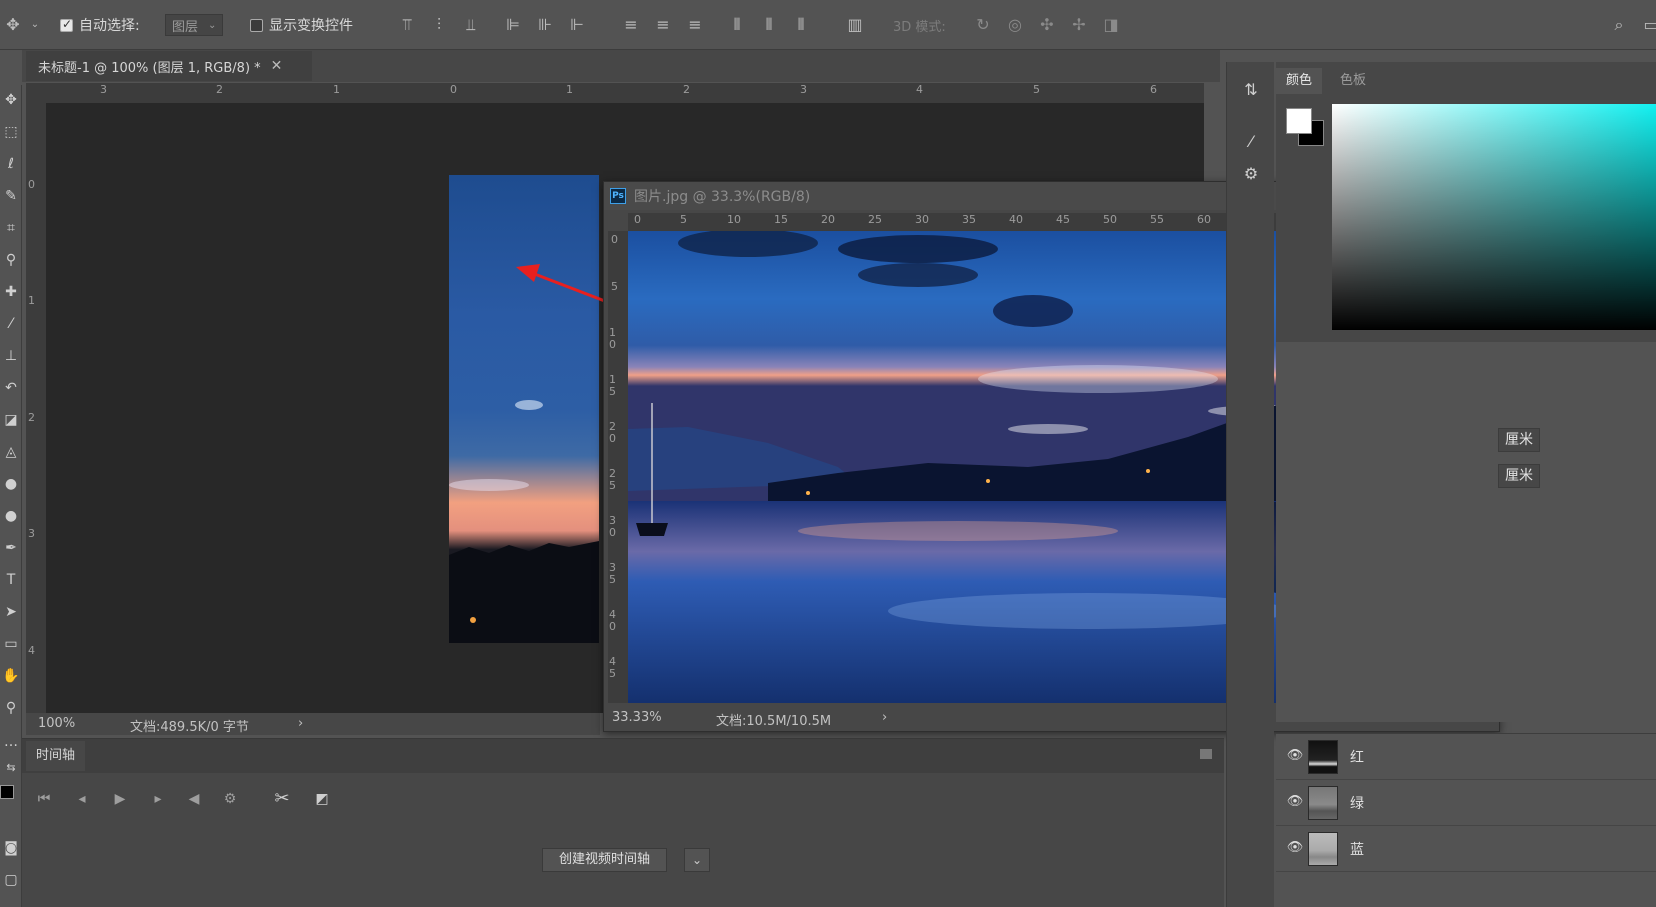  I want to click on color-panel: 颜色 色板, so click(1466, 202).